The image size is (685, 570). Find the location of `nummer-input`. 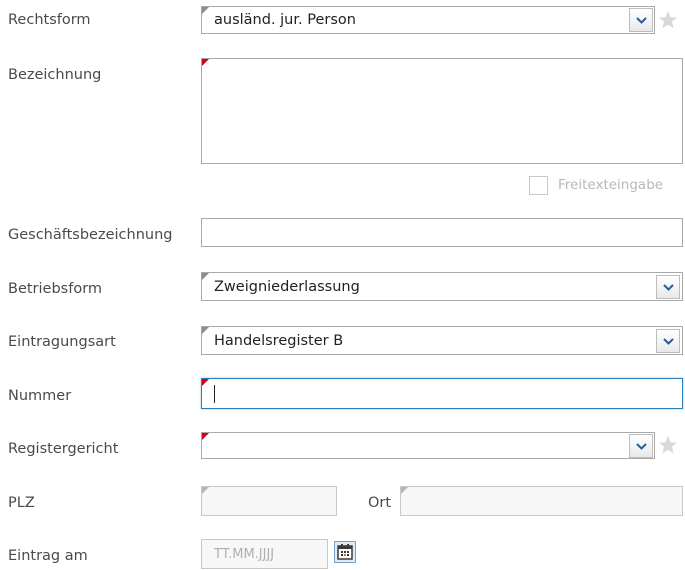

nummer-input is located at coordinates (442, 393).